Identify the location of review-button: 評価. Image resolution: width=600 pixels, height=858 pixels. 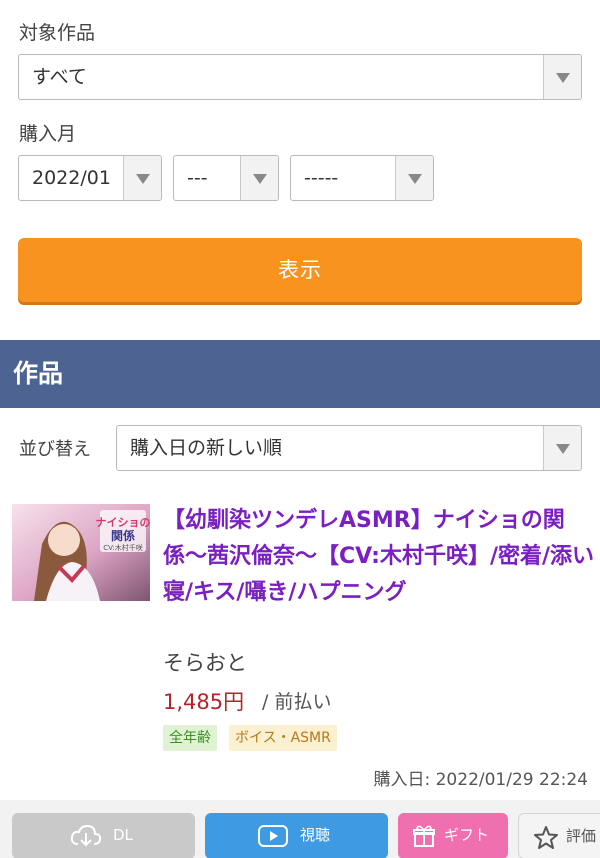
(559, 835).